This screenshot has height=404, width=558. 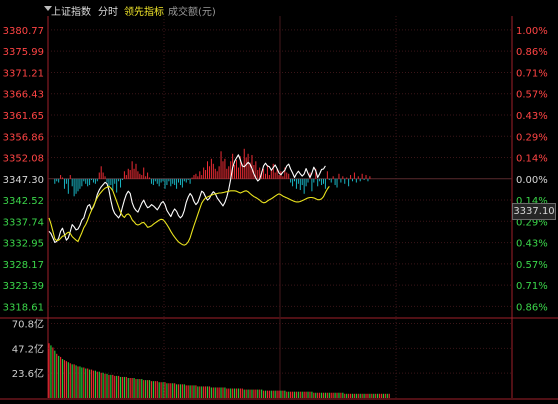 I want to click on volume-bars, so click(x=219, y=370).